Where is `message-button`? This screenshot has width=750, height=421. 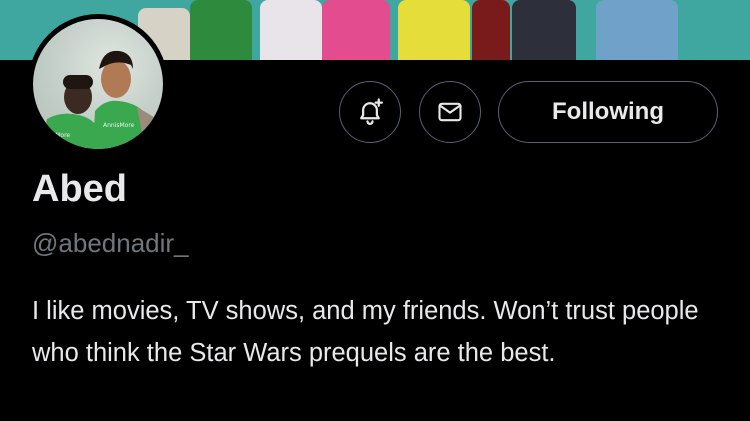
message-button is located at coordinates (450, 112).